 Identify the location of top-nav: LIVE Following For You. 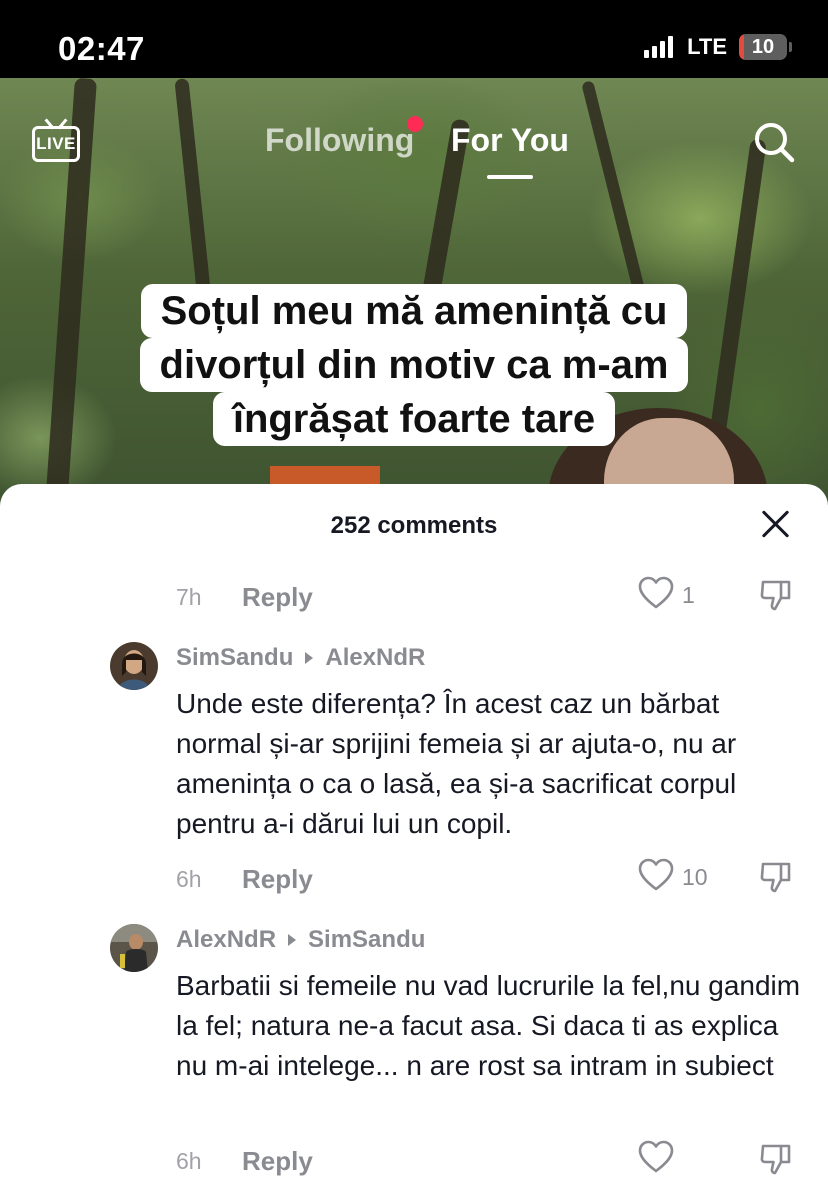
(414, 133).